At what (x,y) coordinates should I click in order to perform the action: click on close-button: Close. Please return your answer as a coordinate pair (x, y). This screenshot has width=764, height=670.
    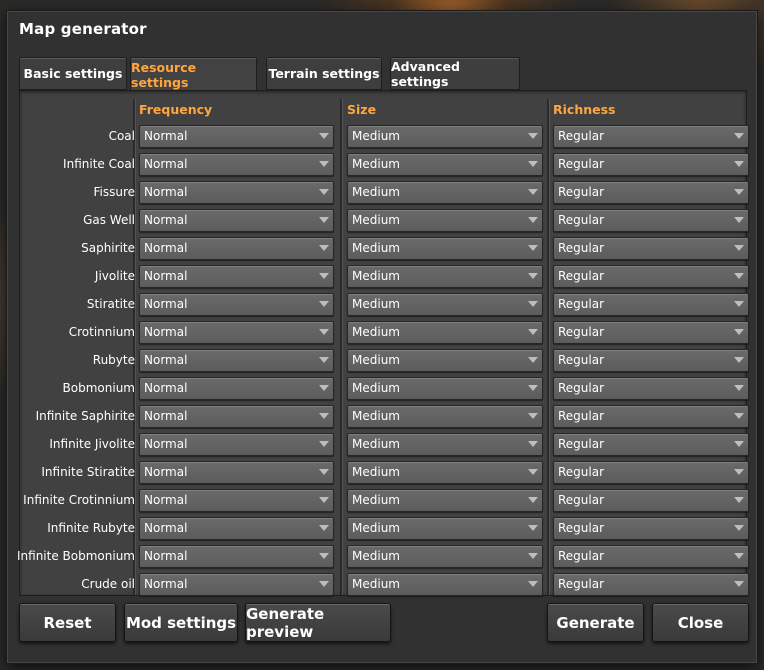
    Looking at the image, I should click on (700, 622).